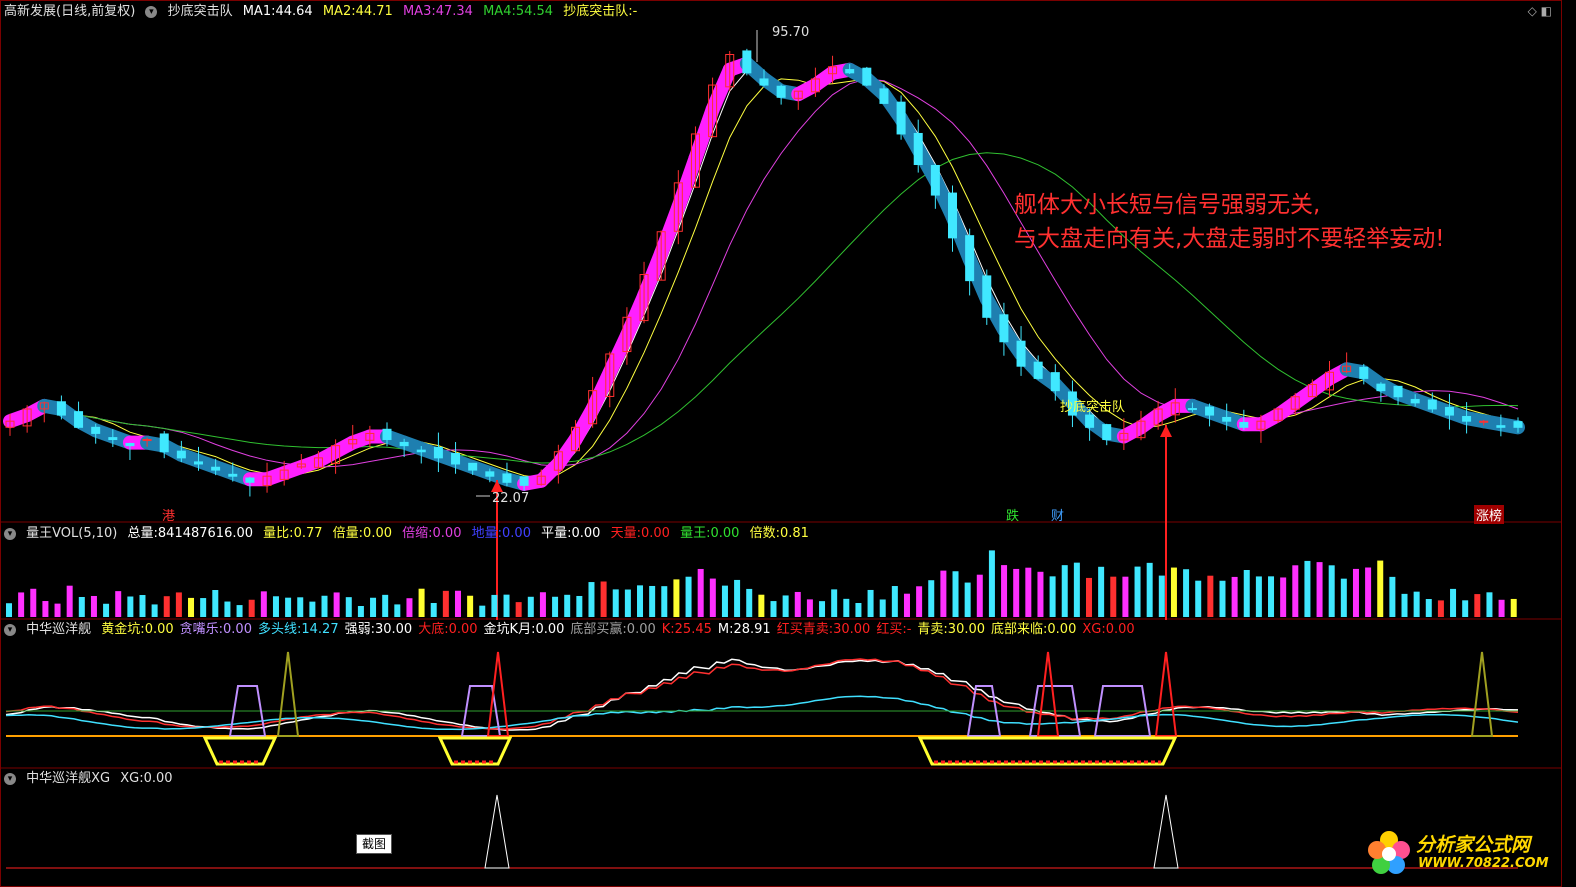 This screenshot has height=887, width=1576. I want to click on annotation-line-1: 舰体大小长短与信号强弱无关,, so click(1167, 205).